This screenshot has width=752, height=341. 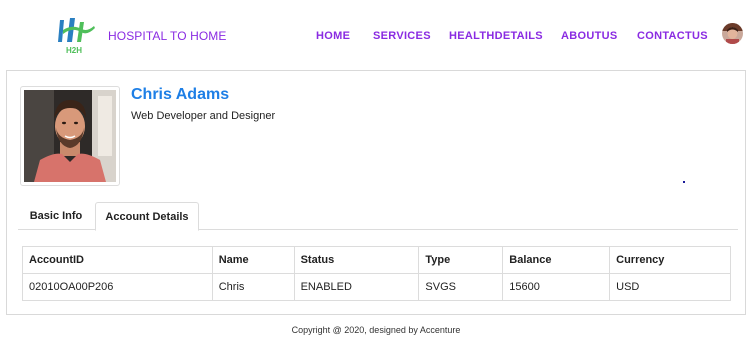 I want to click on header-status: Status, so click(x=356, y=260).